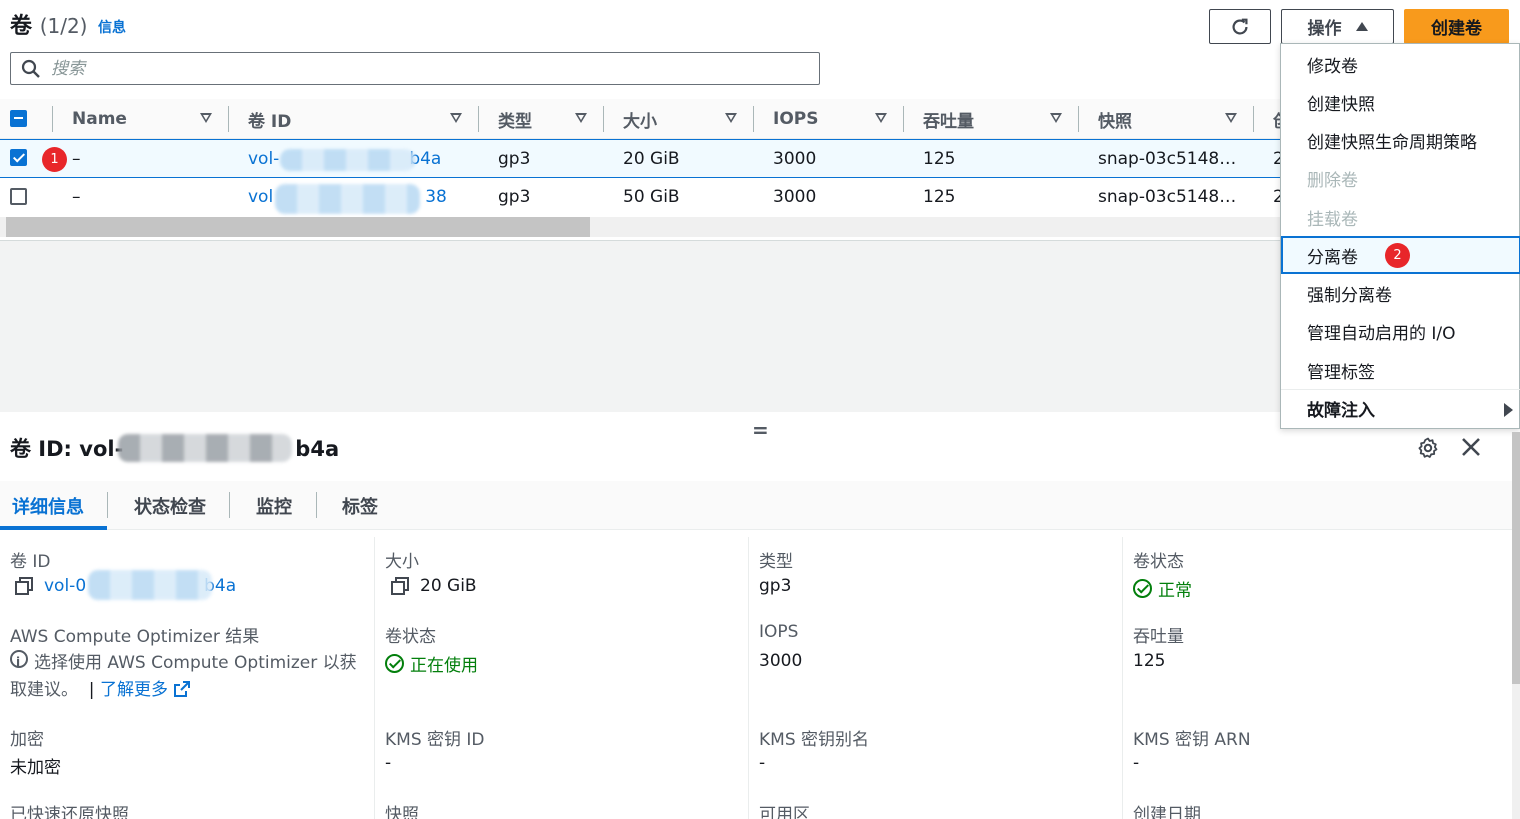 This screenshot has width=1520, height=819. Describe the element at coordinates (640, 121) in the screenshot. I see `column-size-label: 大小` at that location.